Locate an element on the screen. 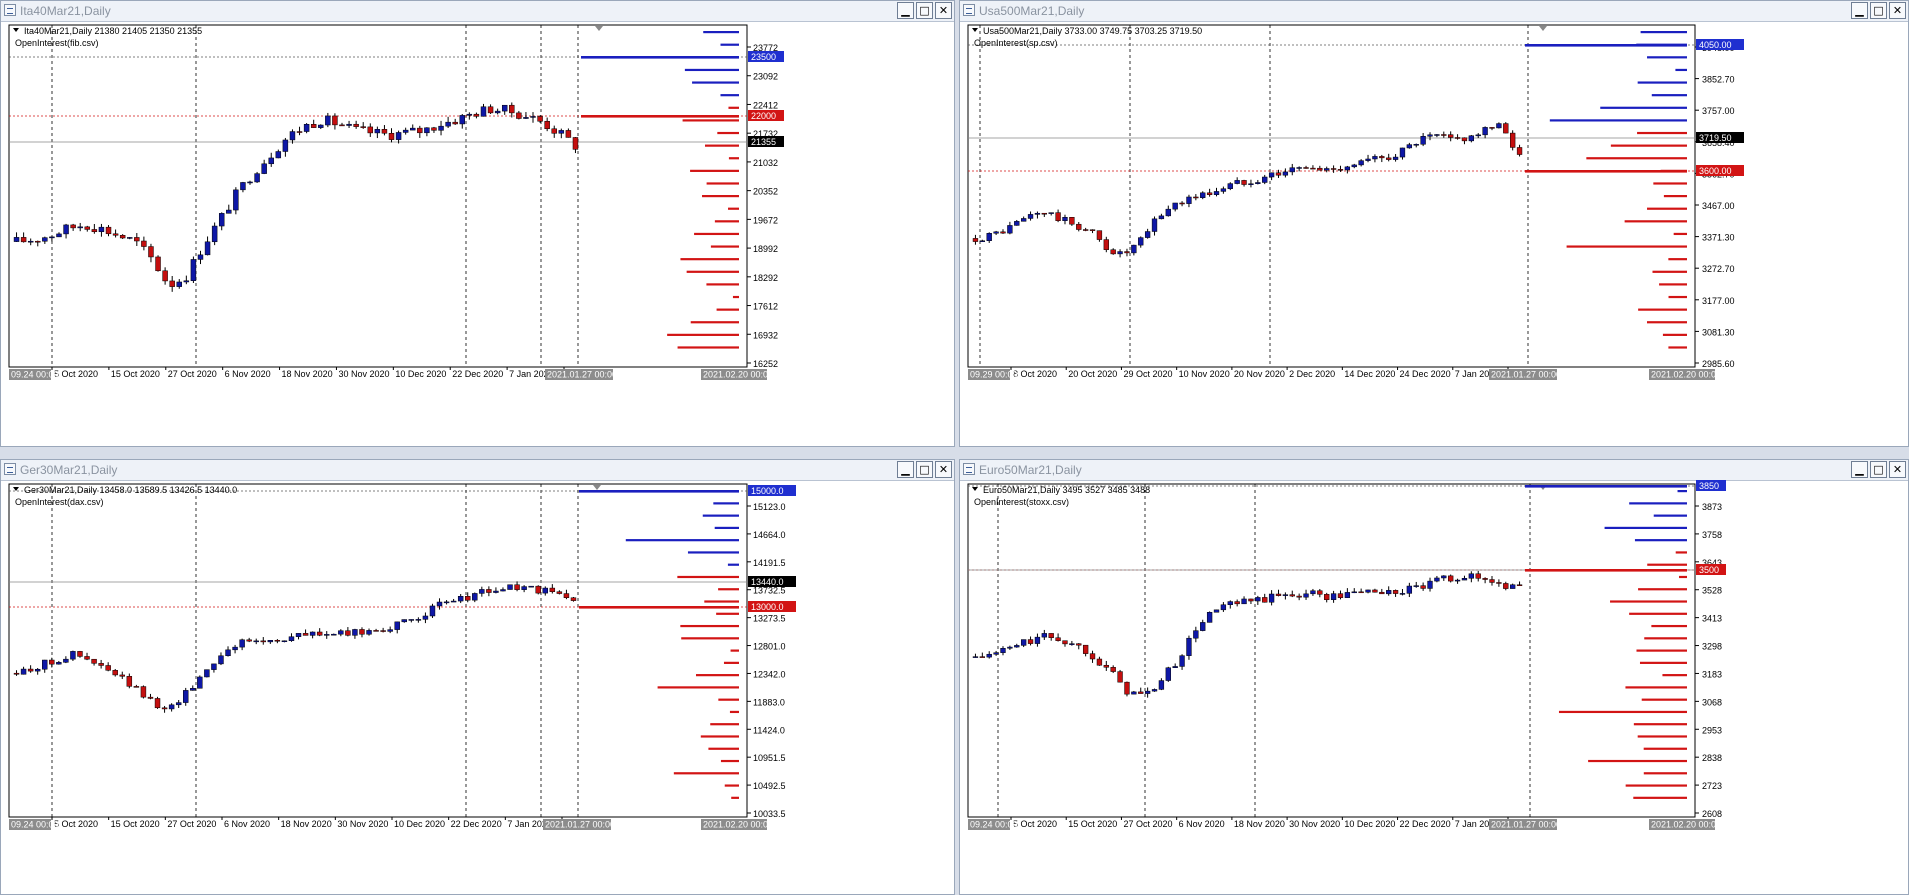  y-tick-label: 13273.5 is located at coordinates (769, 619).